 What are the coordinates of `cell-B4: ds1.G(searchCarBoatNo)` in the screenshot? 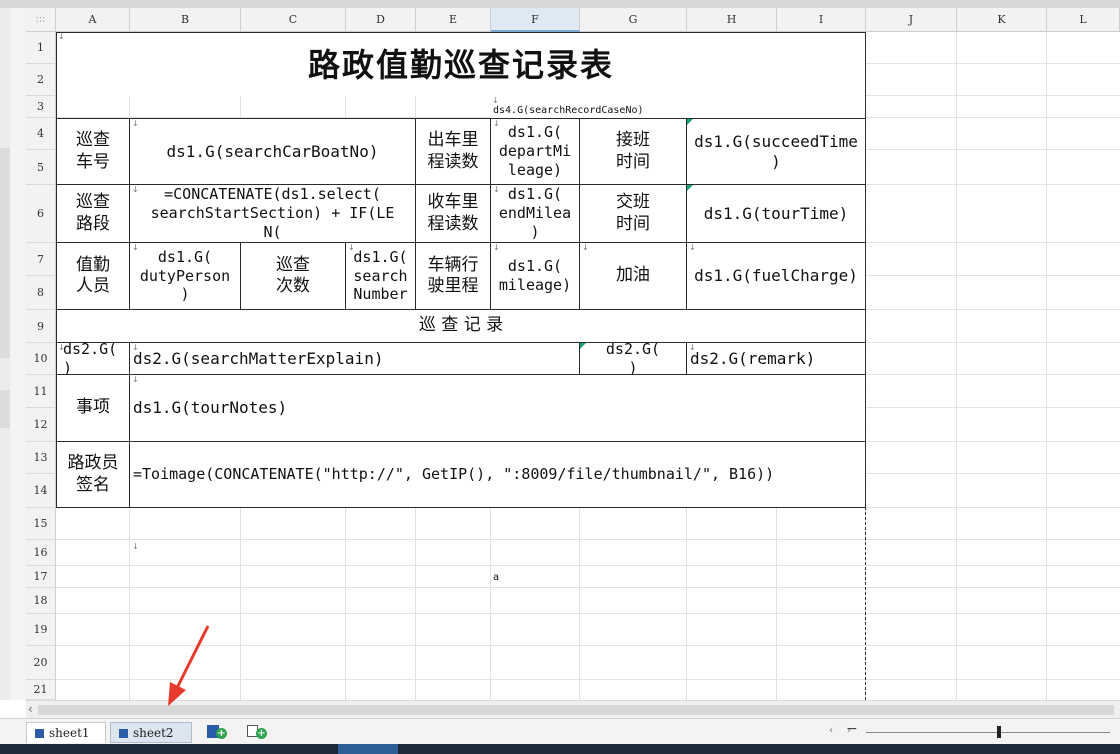 It's located at (272, 151).